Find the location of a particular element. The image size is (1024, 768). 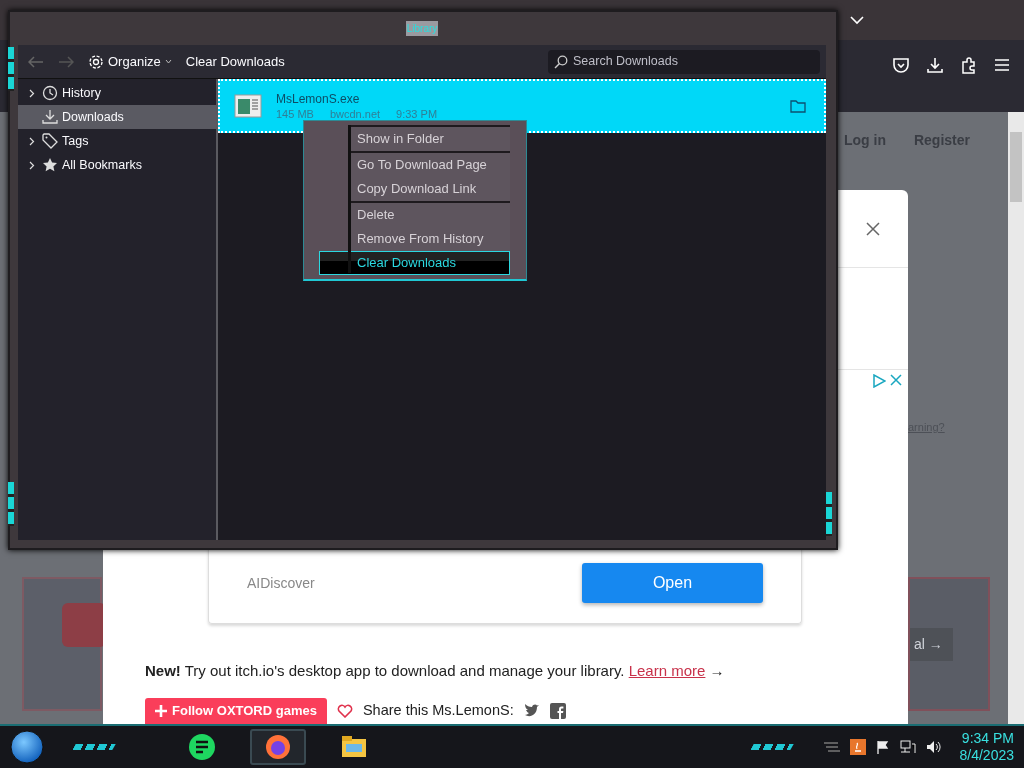

file-icon is located at coordinates (248, 106).